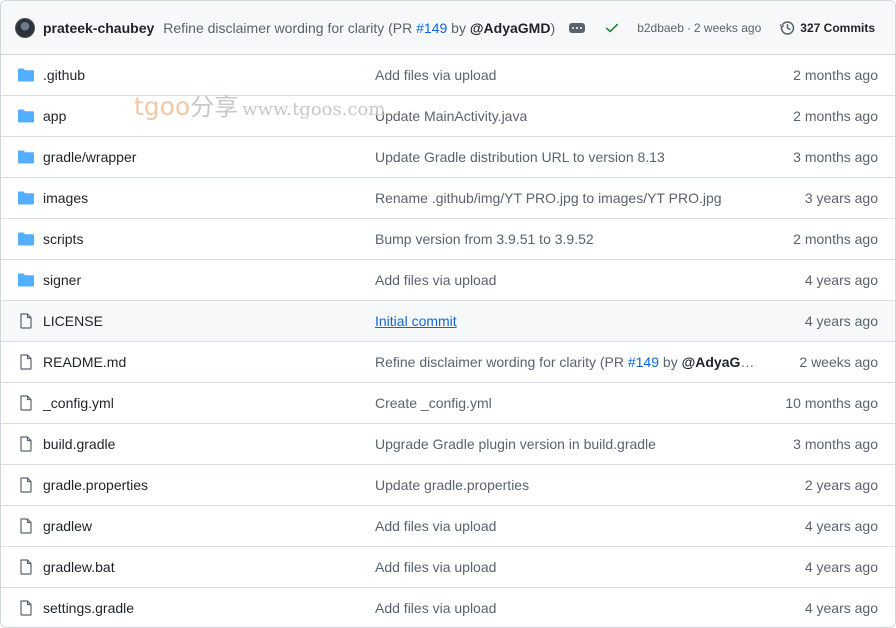 The image size is (896, 628). I want to click on commit-message-link: Update gradle.properties, so click(452, 485).